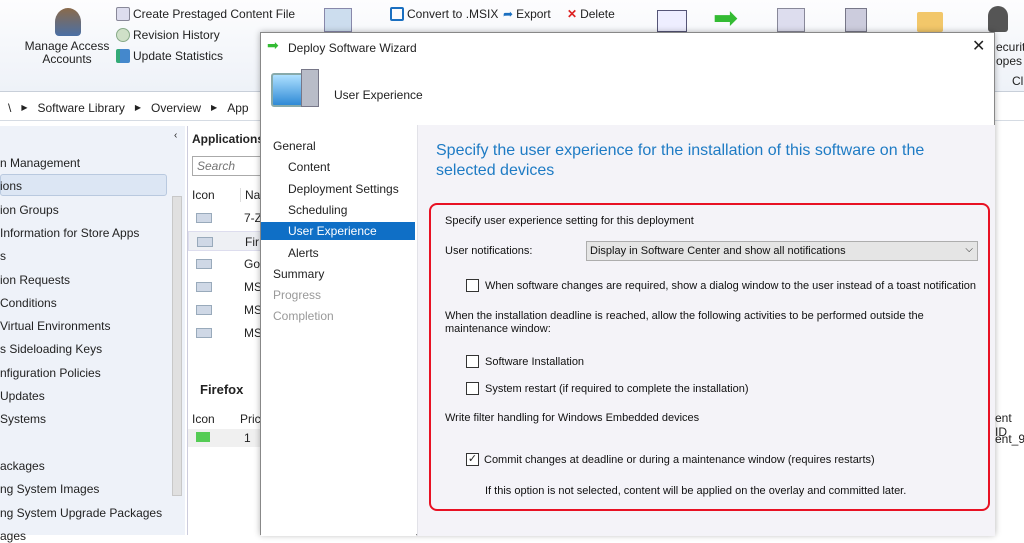  Describe the element at coordinates (472, 388) in the screenshot. I see `system-restart-checkbox` at that location.